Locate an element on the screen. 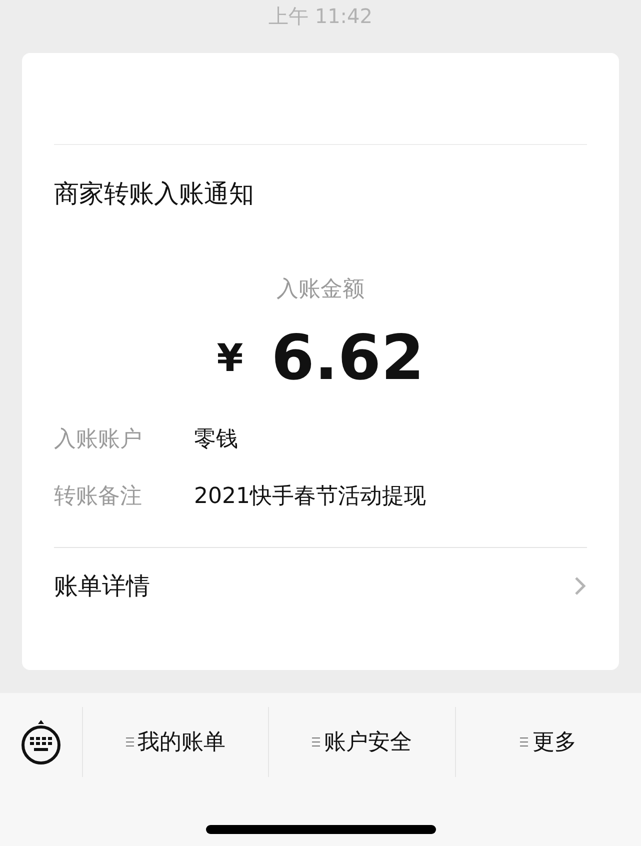 Image resolution: width=641 pixels, height=846 pixels. bill-details-link: 账单详情 is located at coordinates (320, 585).